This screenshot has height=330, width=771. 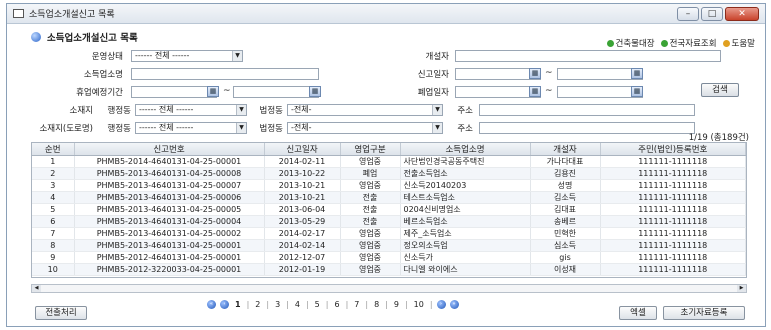 I want to click on top-links: 건축물대장 전국자료조회 도움말, so click(x=680, y=43).